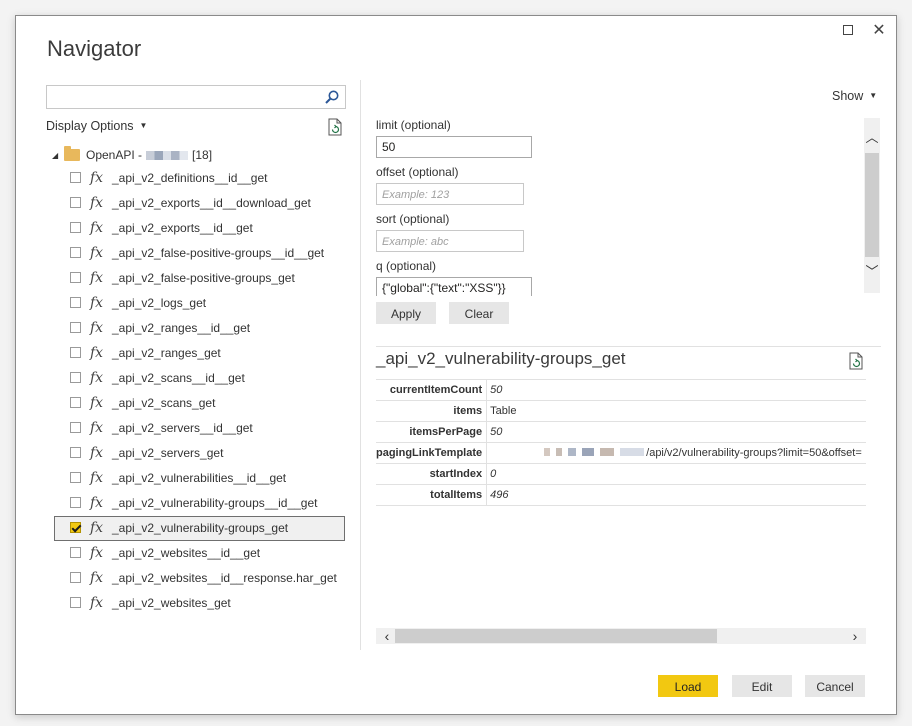 The image size is (912, 726). What do you see at coordinates (872, 272) in the screenshot?
I see `scroll-down-icon: ﹀` at bounding box center [872, 272].